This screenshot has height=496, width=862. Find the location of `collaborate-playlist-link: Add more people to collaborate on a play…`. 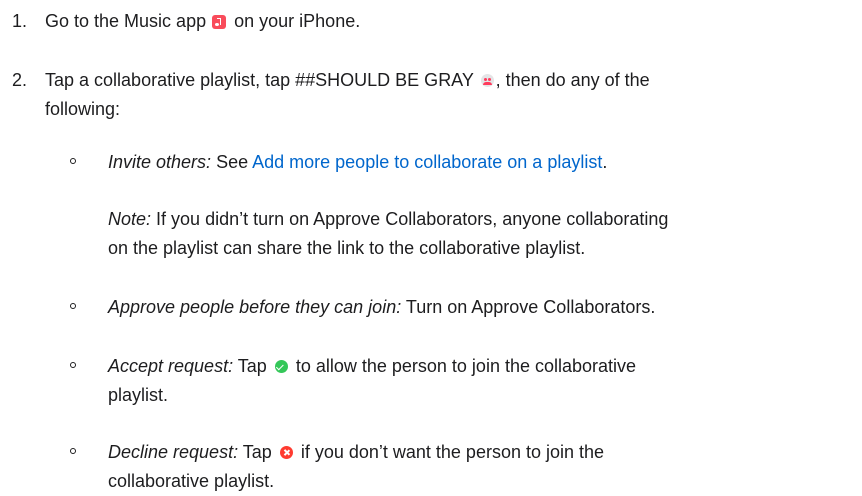

collaborate-playlist-link: Add more people to collaborate on a play… is located at coordinates (427, 162).